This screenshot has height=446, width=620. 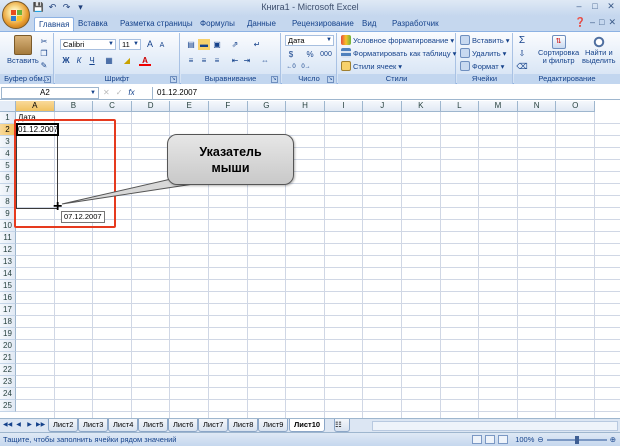 What do you see at coordinates (601, 22) in the screenshot?
I see `ribbon-restore-icon: □` at bounding box center [601, 22].